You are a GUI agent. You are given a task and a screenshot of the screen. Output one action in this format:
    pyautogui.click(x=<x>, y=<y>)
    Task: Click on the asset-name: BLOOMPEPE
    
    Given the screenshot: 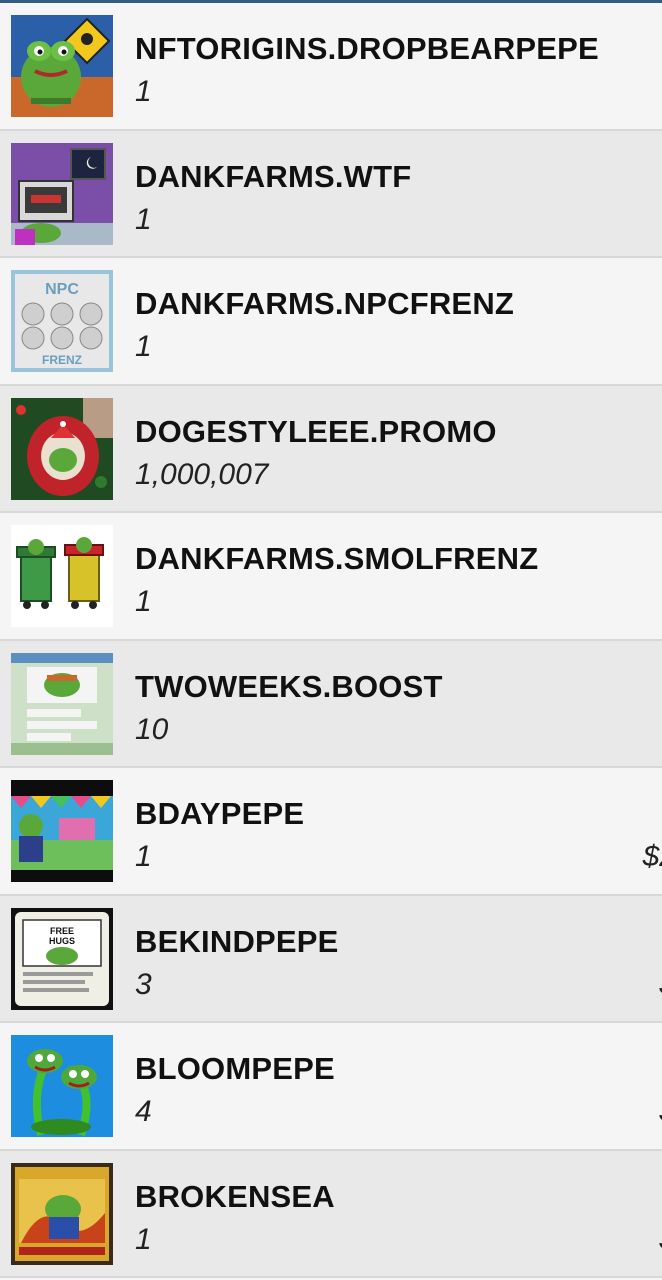 What is the action you would take?
    pyautogui.click(x=235, y=1068)
    